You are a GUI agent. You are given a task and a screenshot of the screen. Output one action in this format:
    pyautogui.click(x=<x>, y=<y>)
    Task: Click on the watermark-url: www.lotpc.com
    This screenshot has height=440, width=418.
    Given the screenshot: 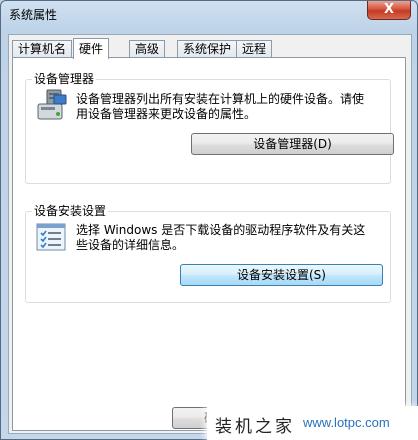 What is the action you would take?
    pyautogui.click(x=346, y=422)
    